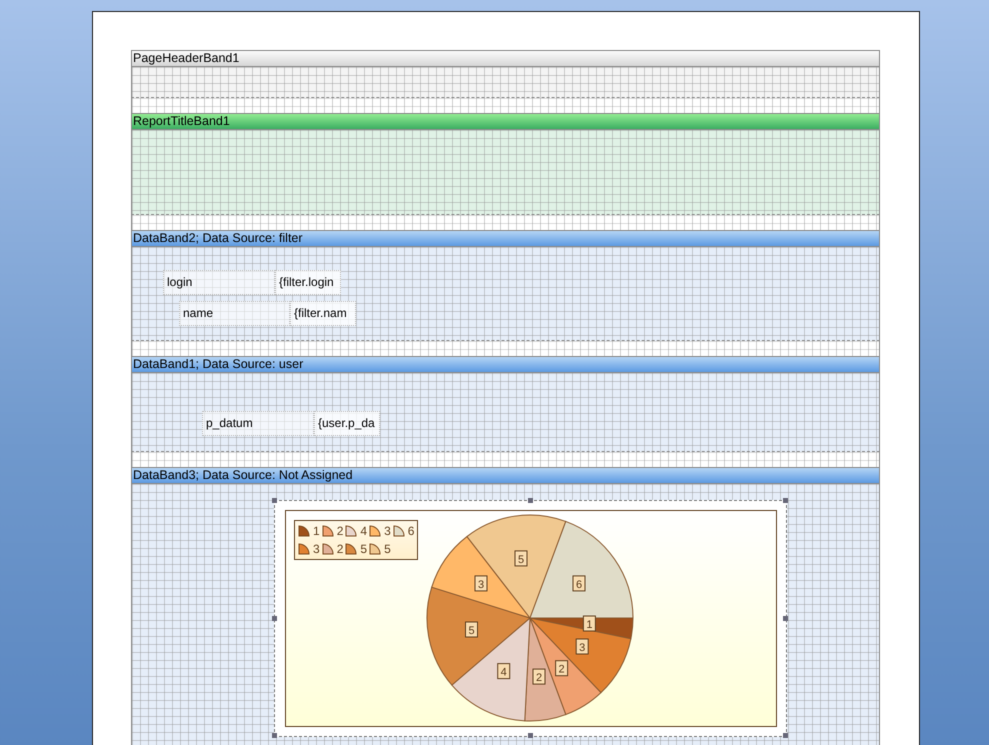 This screenshot has width=989, height=745. I want to click on band-header: PageHeaderBand1, so click(505, 58).